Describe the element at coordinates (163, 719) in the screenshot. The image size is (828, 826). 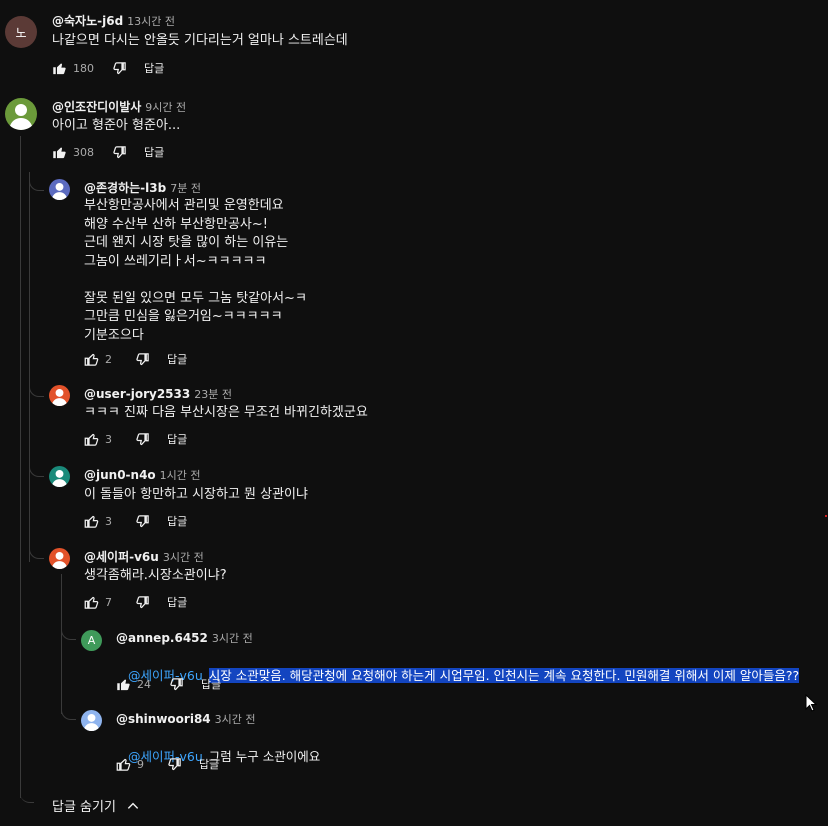
I see `author-name: @shinwoori84` at that location.